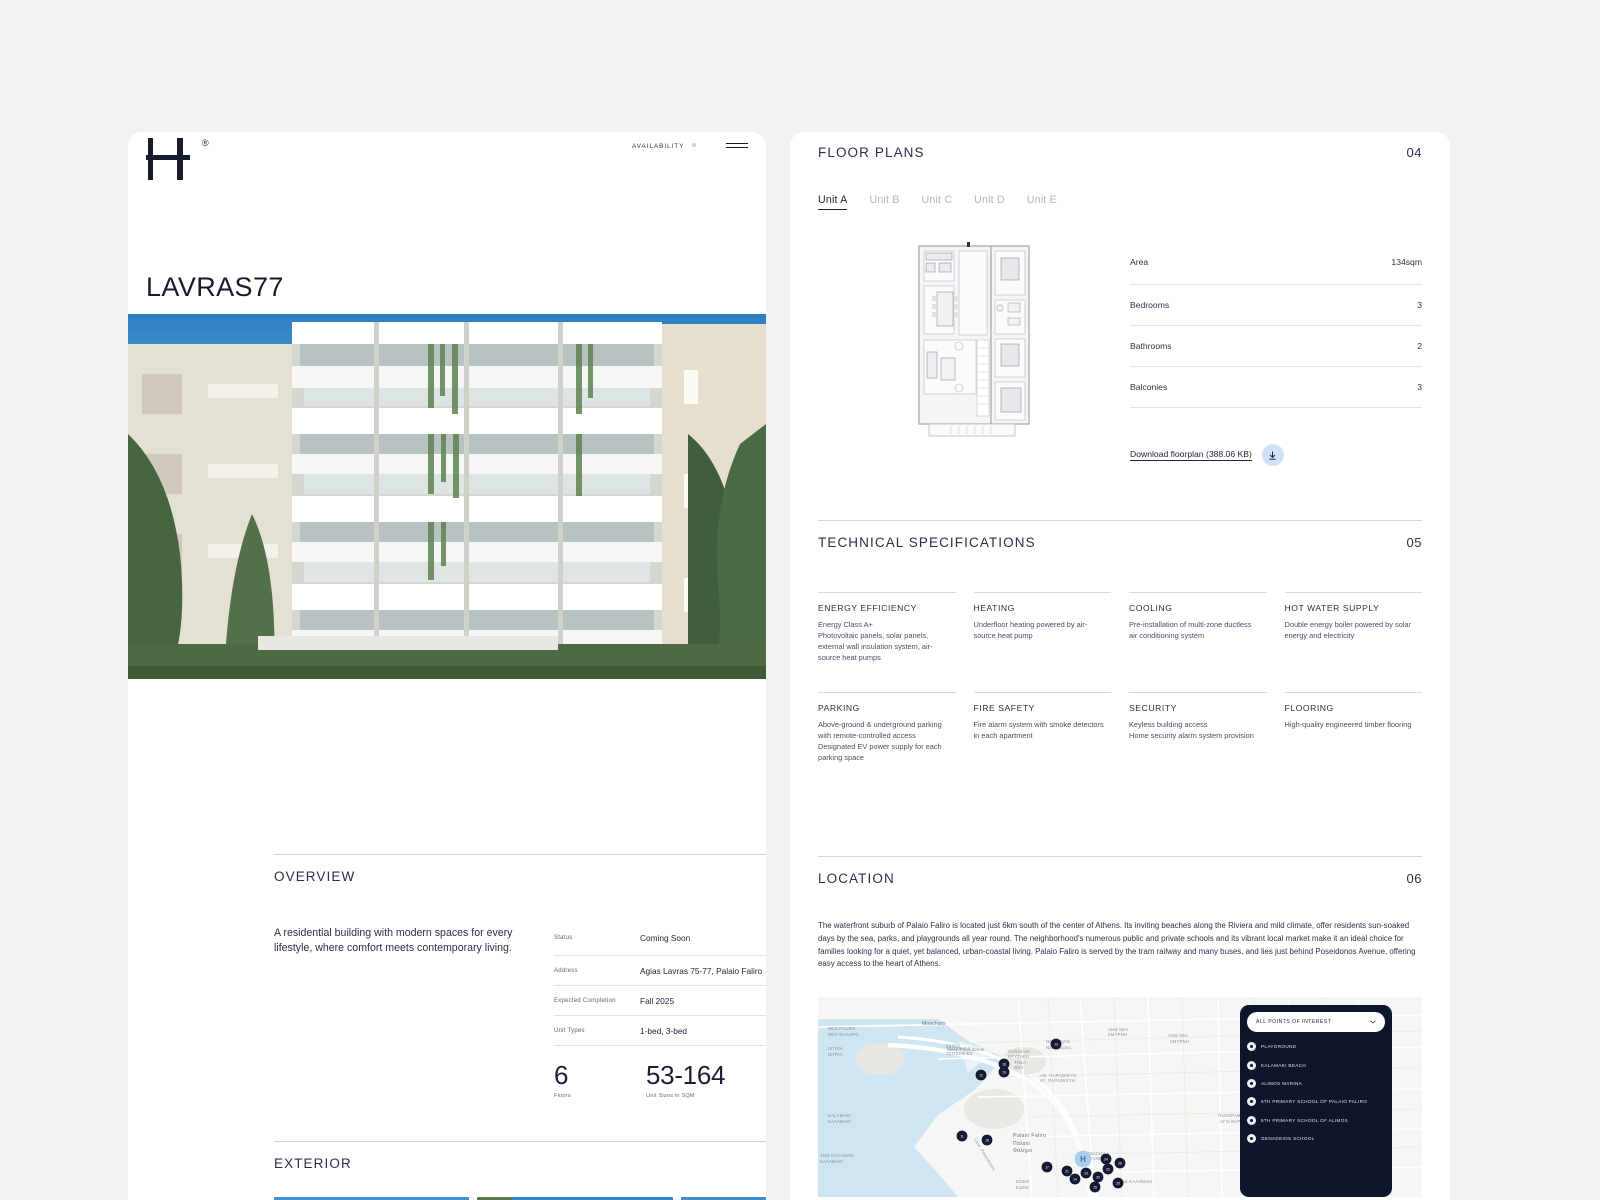  I want to click on table-row: Bathrooms 2, so click(1276, 346).